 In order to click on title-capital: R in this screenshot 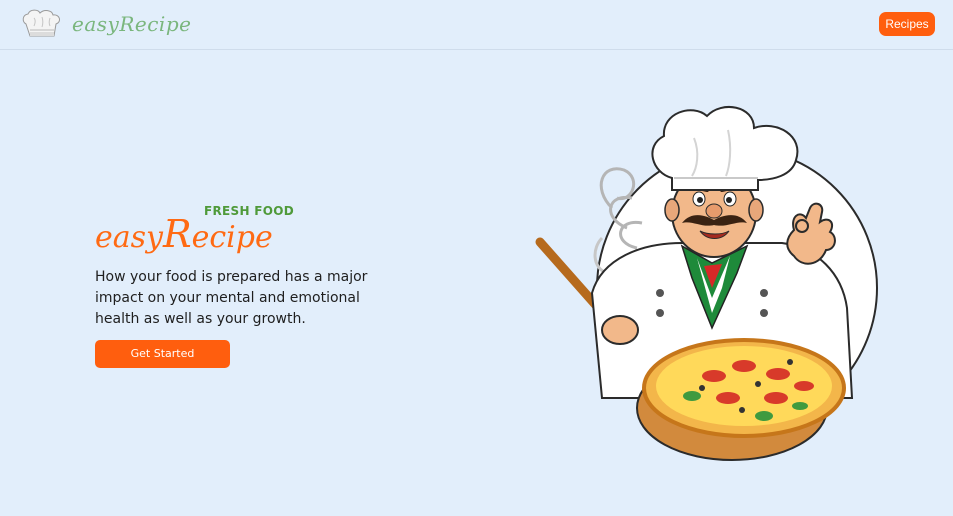, I will do `click(177, 234)`.